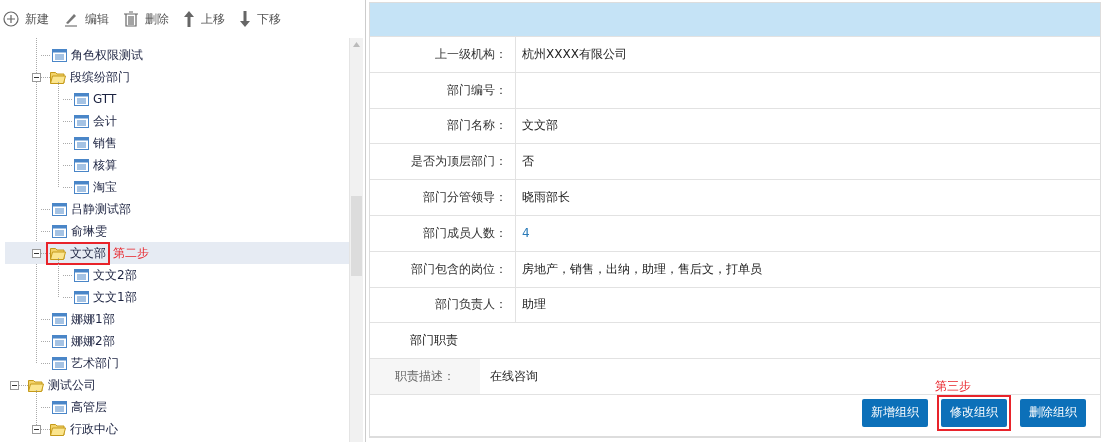 The width and height of the screenshot is (1103, 442). I want to click on scroll-up-icon, so click(356, 44).